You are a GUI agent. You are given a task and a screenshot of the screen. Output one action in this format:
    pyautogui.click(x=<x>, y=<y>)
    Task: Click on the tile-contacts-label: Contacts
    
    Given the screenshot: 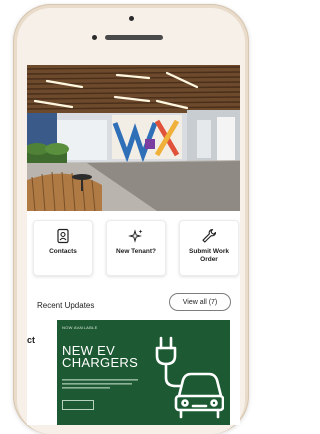 What is the action you would take?
    pyautogui.click(x=63, y=251)
    